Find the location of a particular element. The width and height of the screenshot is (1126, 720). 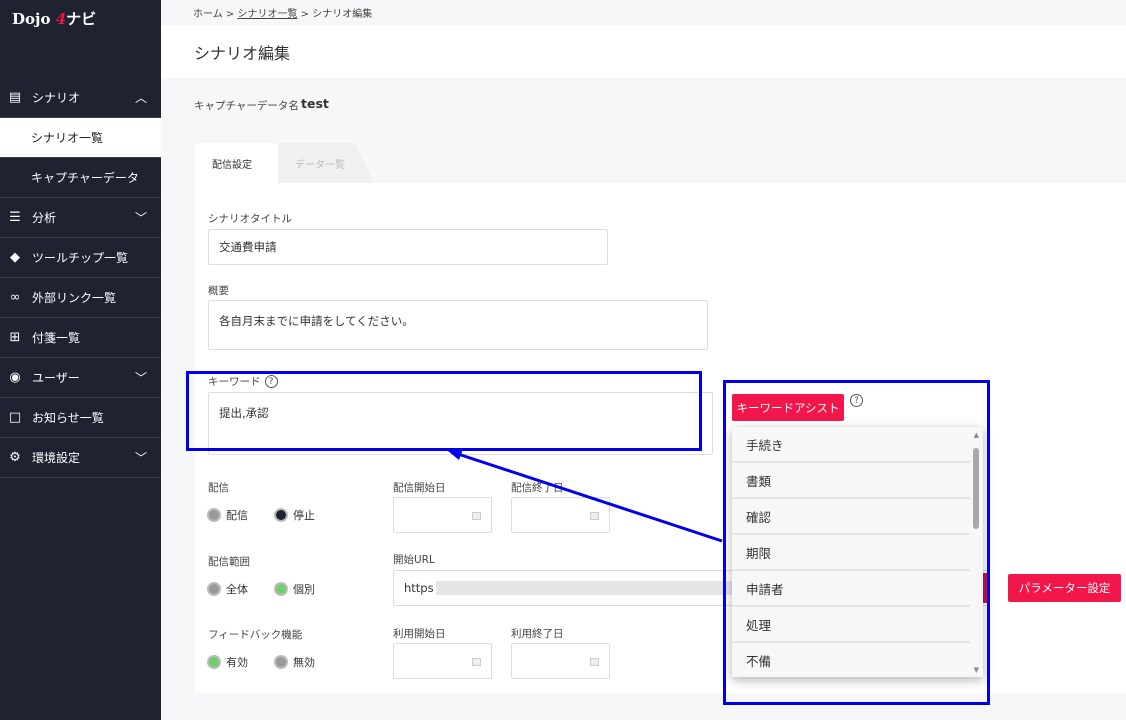

arrow-line is located at coordinates (590, 497).